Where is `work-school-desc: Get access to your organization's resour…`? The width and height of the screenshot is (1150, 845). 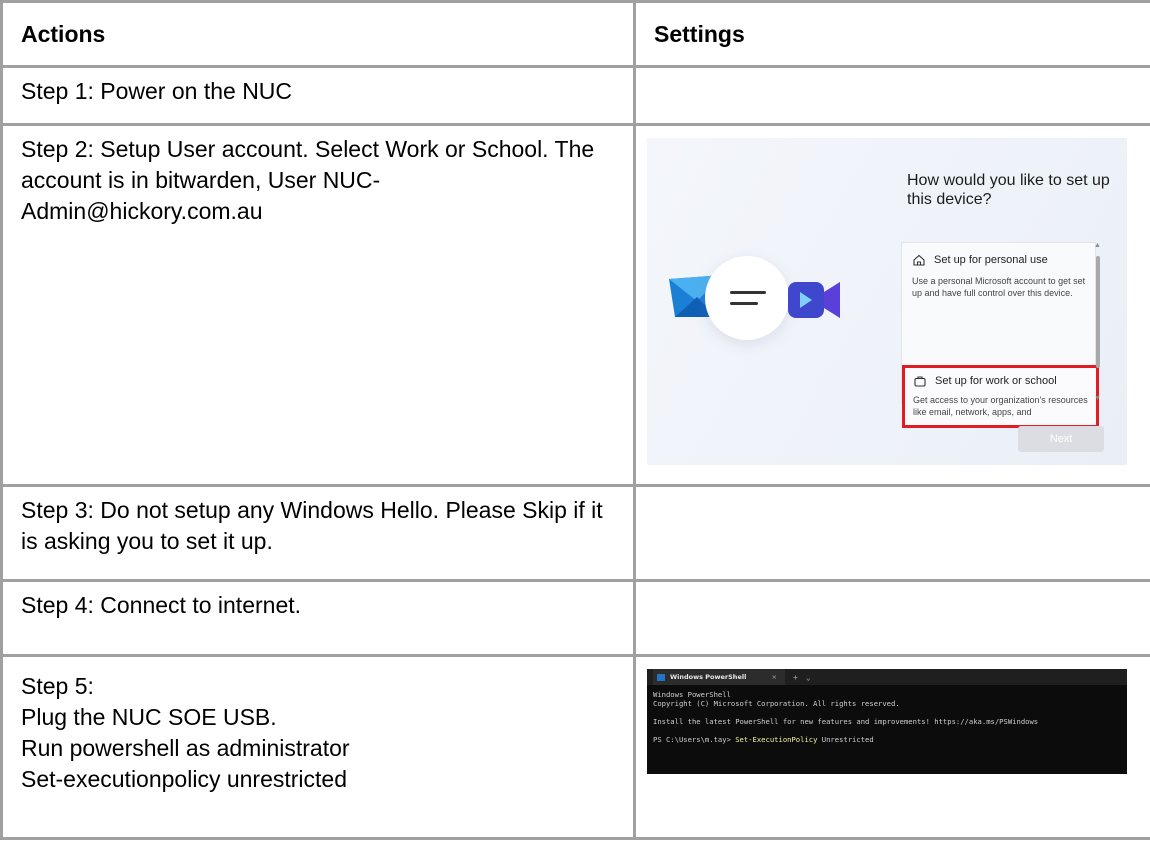 work-school-desc: Get access to your organization's resour… is located at coordinates (1000, 406).